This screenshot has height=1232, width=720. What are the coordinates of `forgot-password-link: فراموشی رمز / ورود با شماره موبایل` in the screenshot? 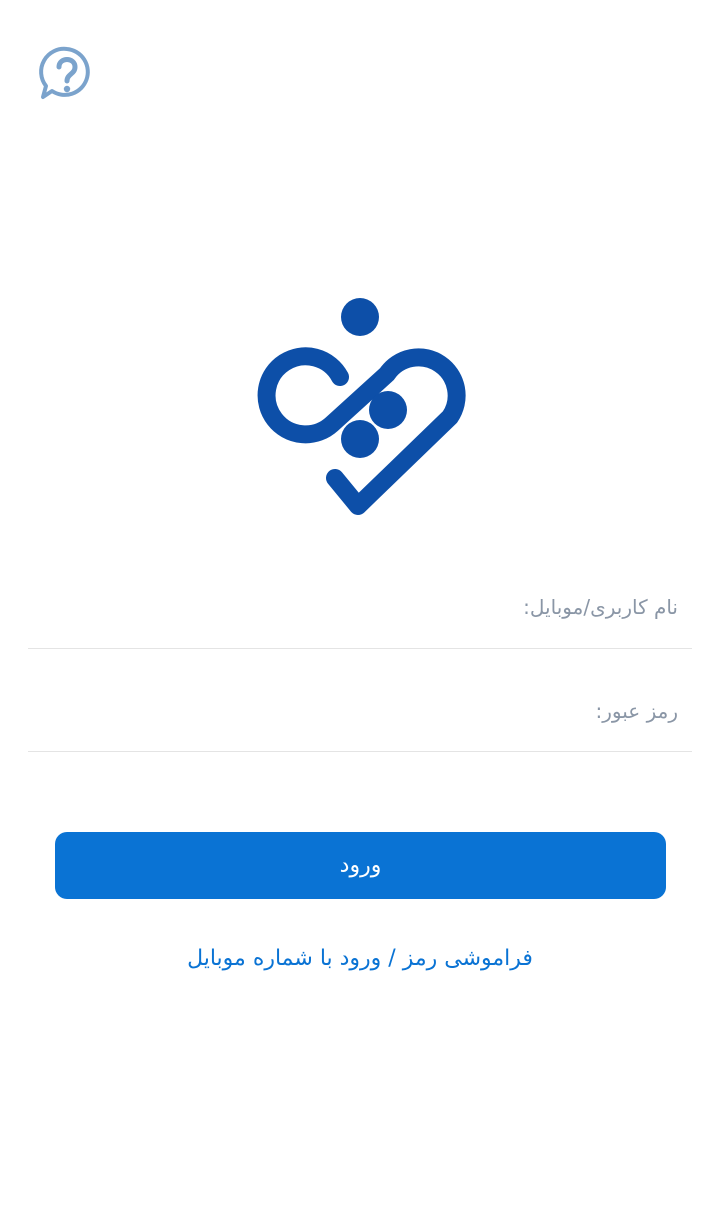 It's located at (360, 958).